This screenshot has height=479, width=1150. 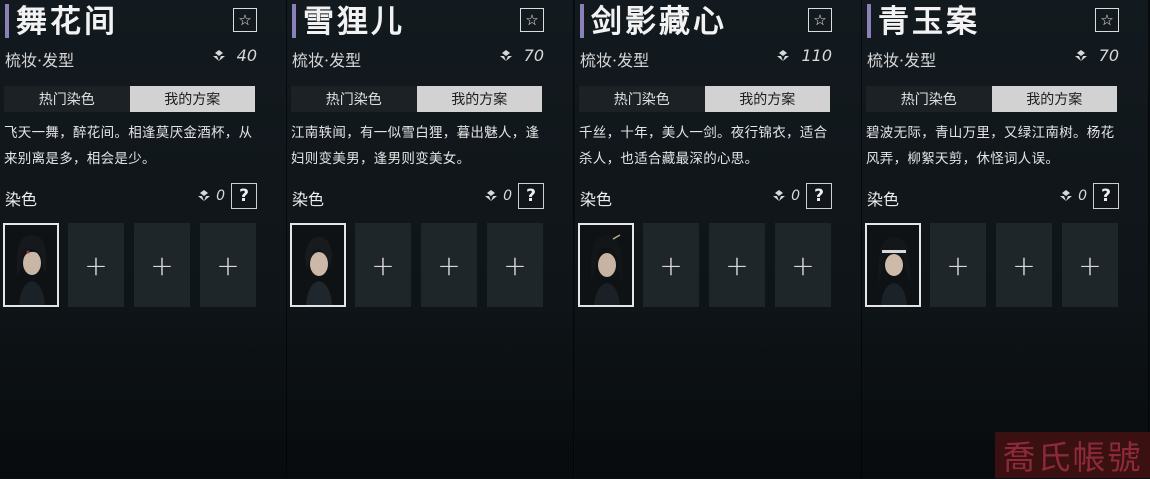 I want to click on cost-value: 40, so click(x=246, y=55).